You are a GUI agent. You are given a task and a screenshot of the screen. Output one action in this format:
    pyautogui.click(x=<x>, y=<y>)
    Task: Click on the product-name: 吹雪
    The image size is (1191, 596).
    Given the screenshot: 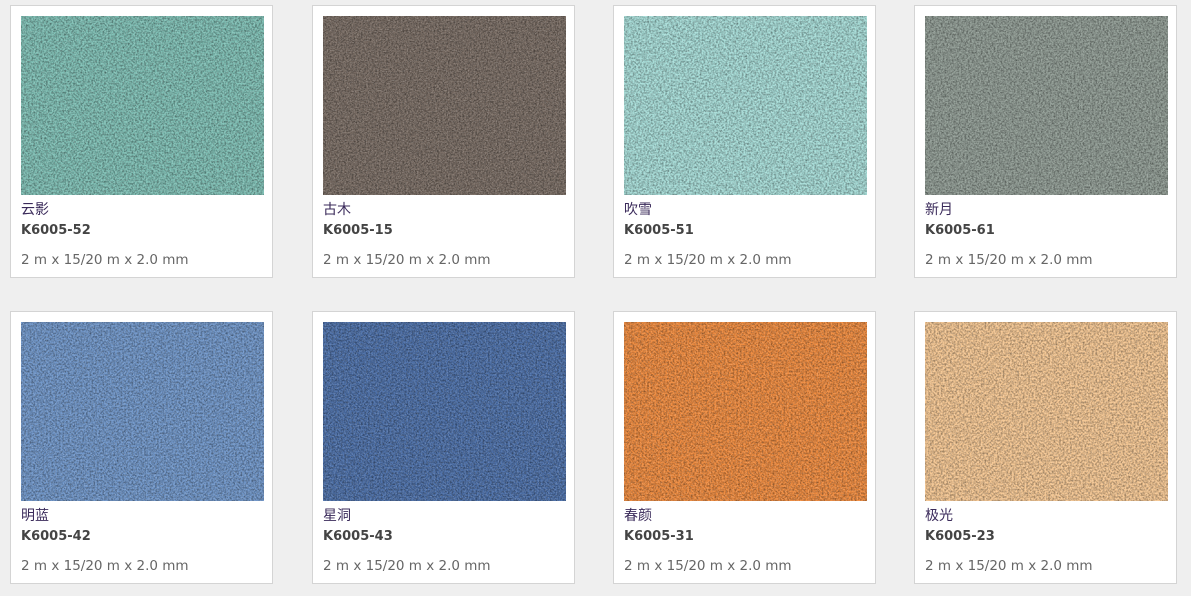 What is the action you would take?
    pyautogui.click(x=638, y=210)
    